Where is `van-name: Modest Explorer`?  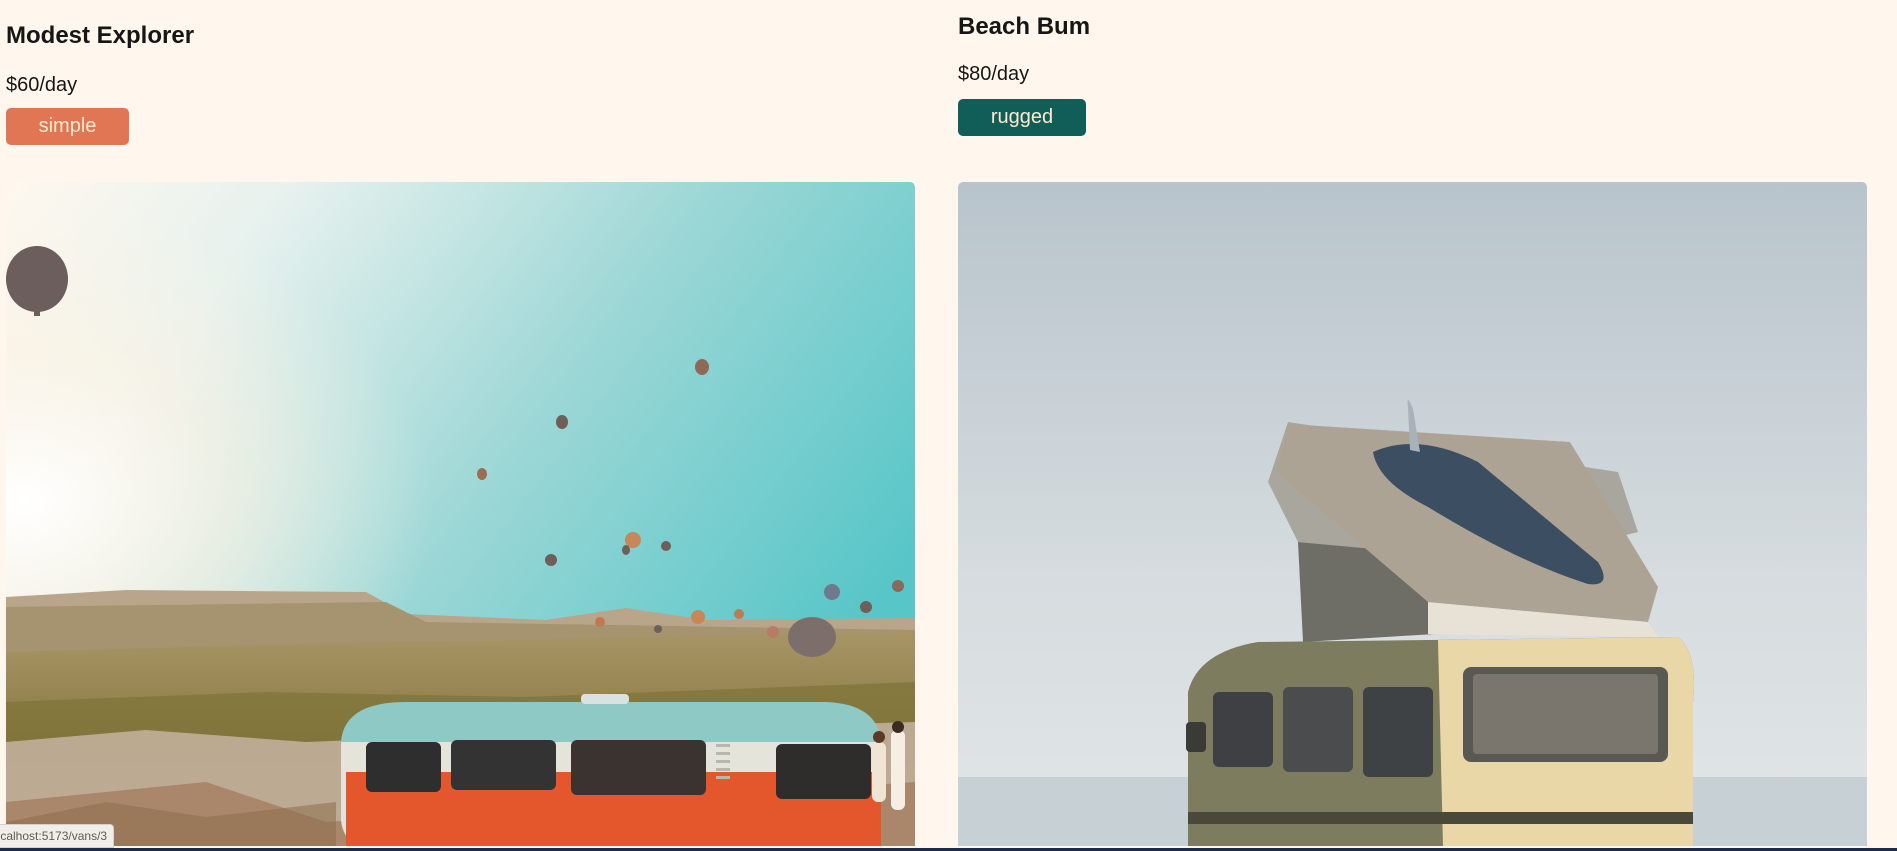 van-name: Modest Explorer is located at coordinates (100, 36).